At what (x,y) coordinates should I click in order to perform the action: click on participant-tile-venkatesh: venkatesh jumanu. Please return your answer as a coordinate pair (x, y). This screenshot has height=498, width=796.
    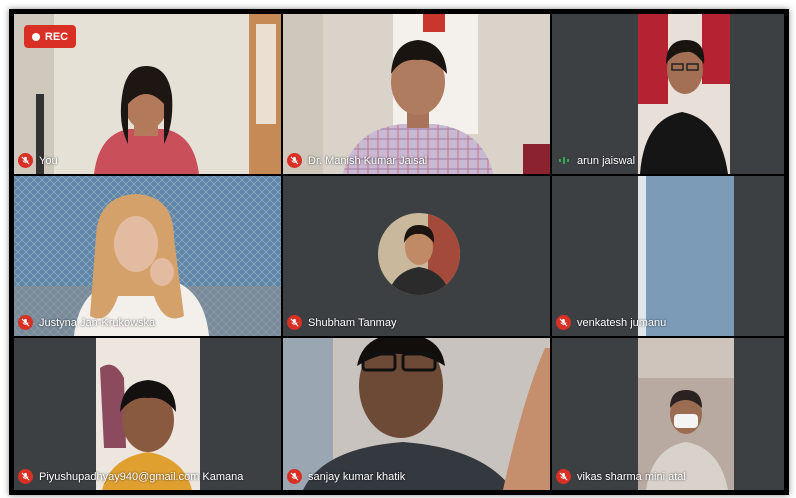
    Looking at the image, I should click on (668, 256).